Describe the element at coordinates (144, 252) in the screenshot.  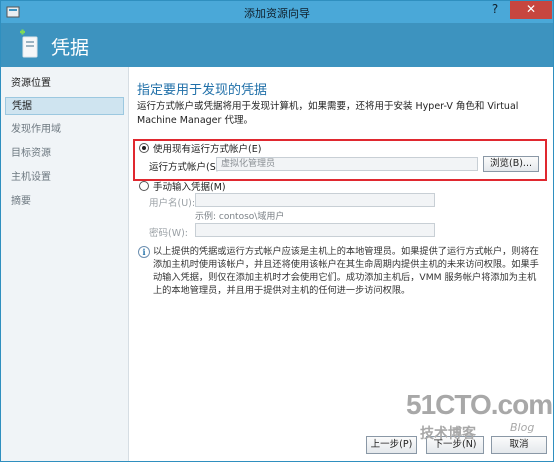
I see `info-icon: i` at that location.